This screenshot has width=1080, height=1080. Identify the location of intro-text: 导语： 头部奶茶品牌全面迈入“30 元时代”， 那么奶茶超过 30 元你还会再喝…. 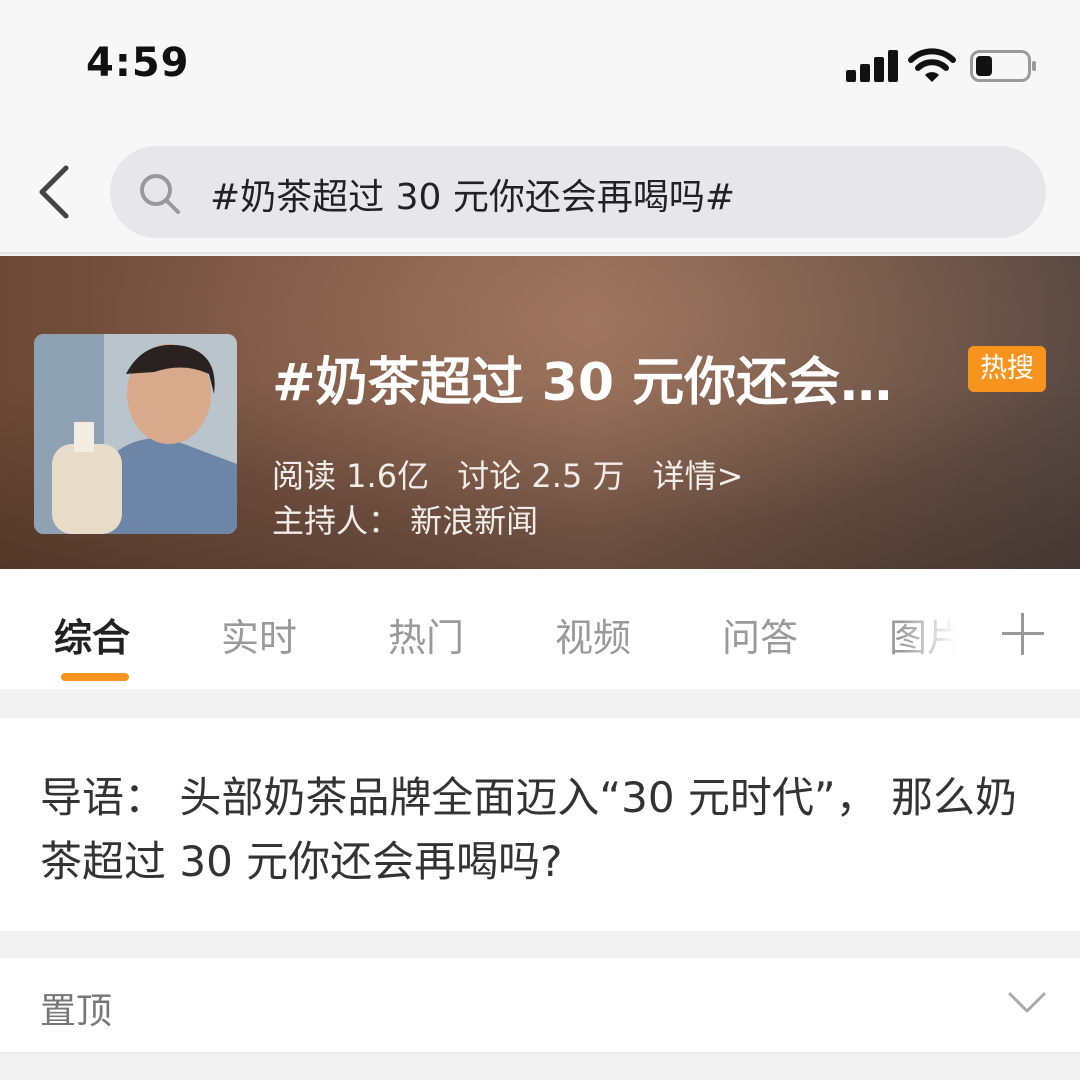
(529, 829).